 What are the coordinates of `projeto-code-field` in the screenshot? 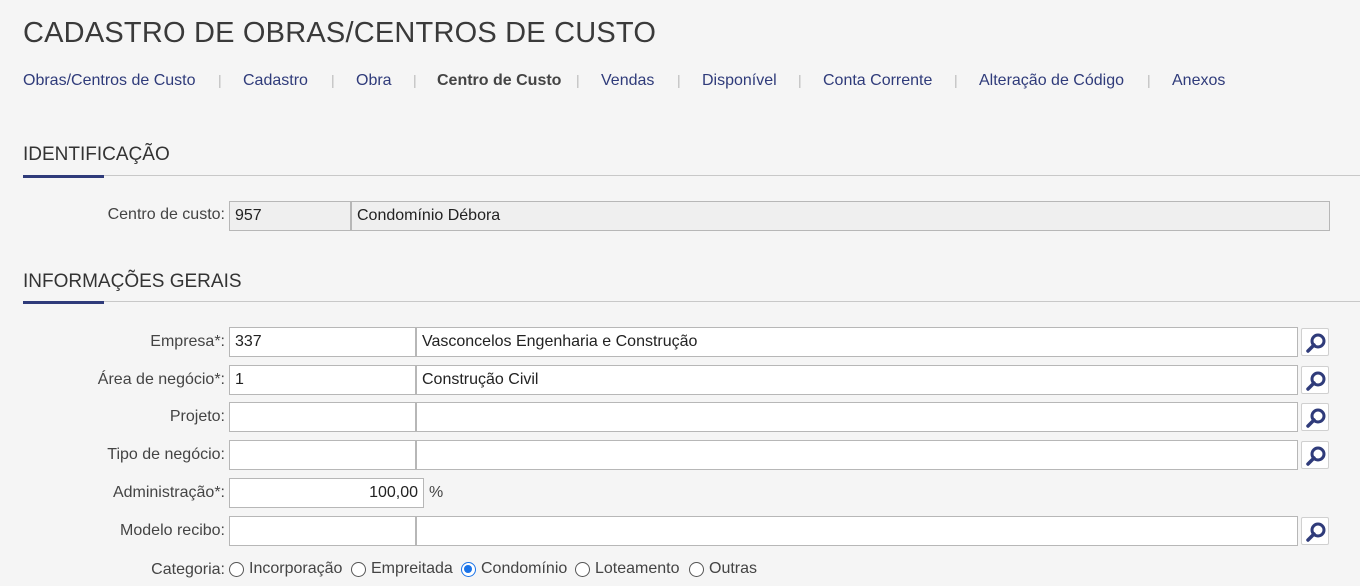 It's located at (322, 417).